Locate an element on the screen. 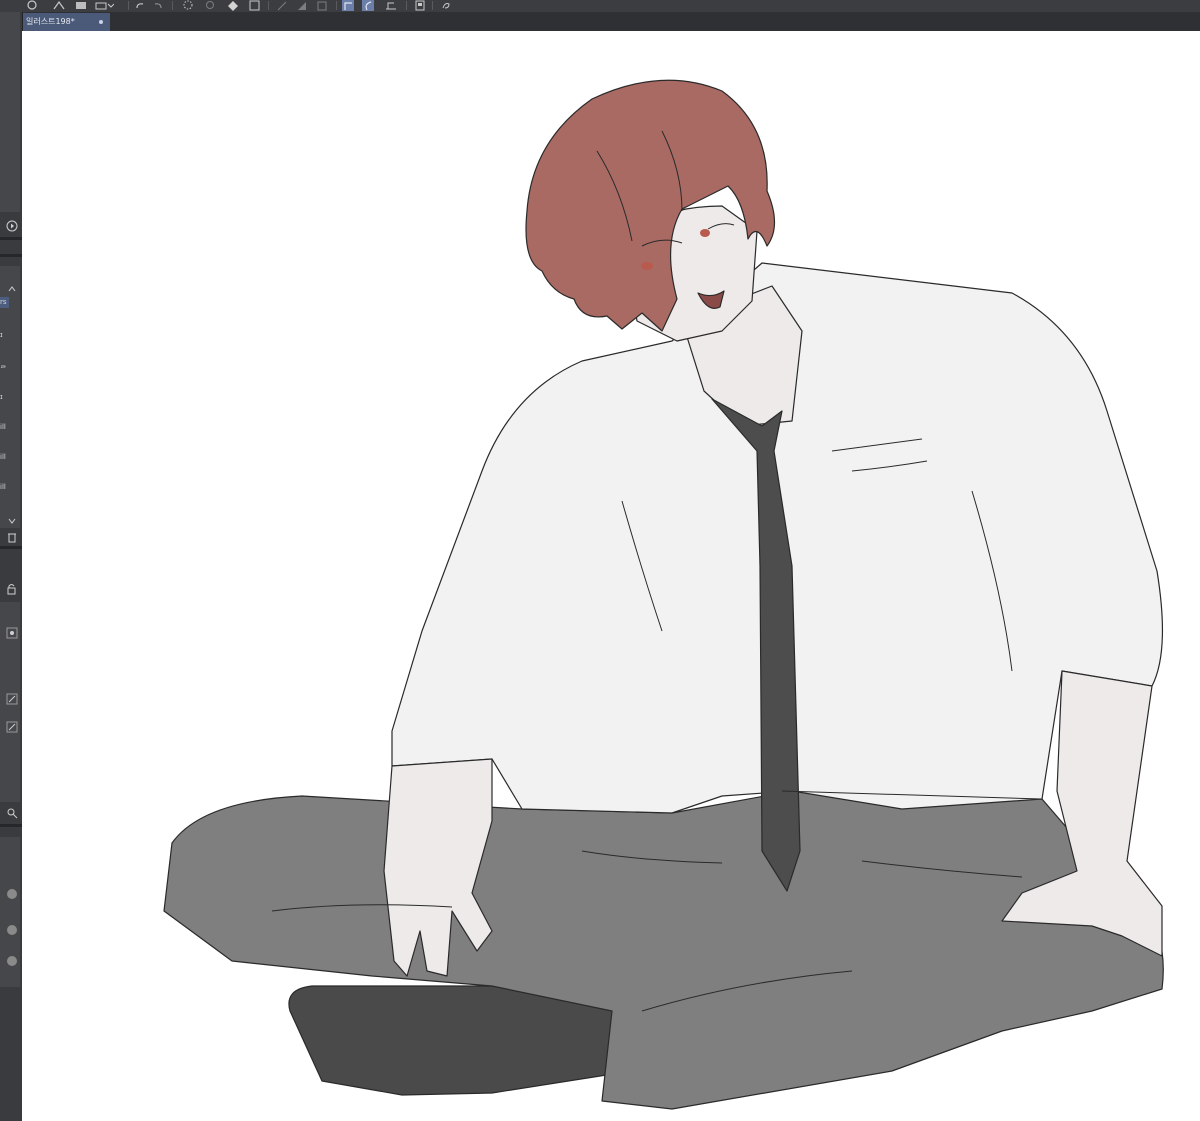 This screenshot has width=1200, height=1121. undo-icon is located at coordinates (140, 5).